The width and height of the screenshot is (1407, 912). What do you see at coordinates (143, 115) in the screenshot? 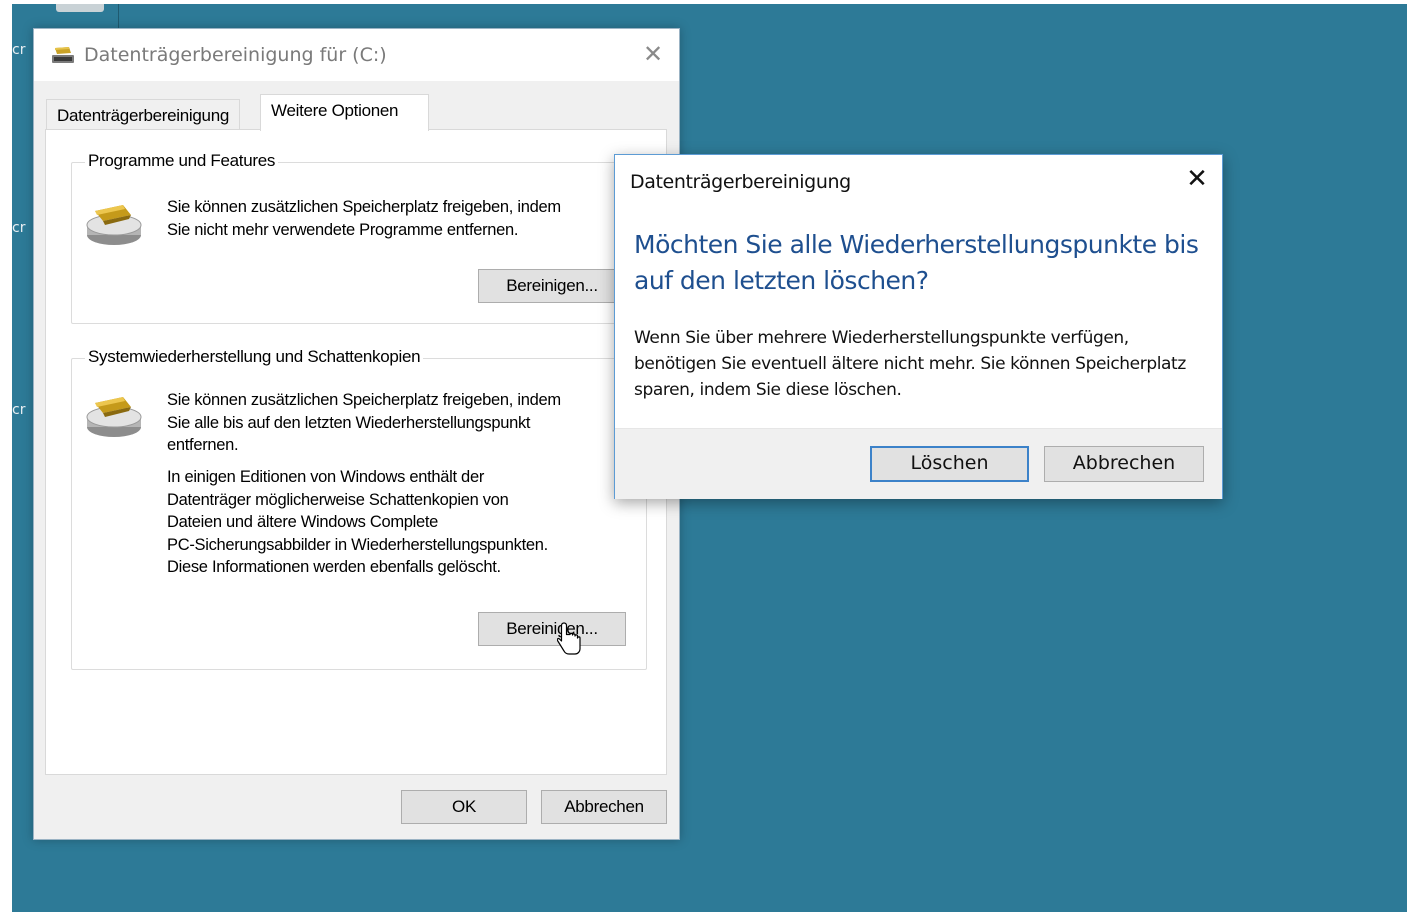
I see `tab-disk-cleanup: Datenträgerbereinigung` at bounding box center [143, 115].